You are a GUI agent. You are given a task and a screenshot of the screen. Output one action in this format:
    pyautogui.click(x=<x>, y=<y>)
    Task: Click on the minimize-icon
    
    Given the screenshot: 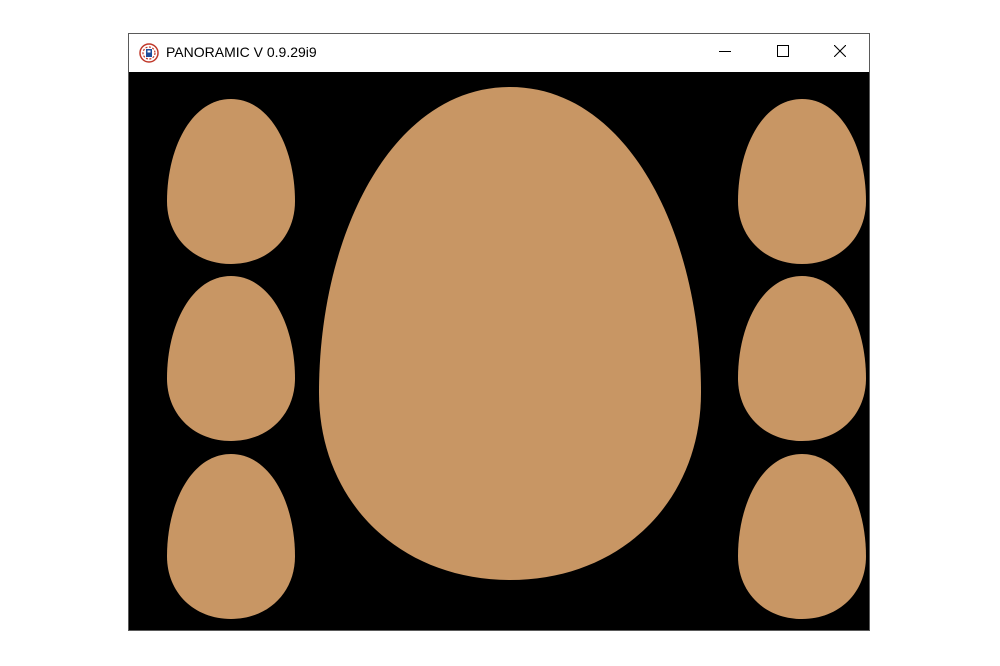 What is the action you would take?
    pyautogui.click(x=725, y=53)
    